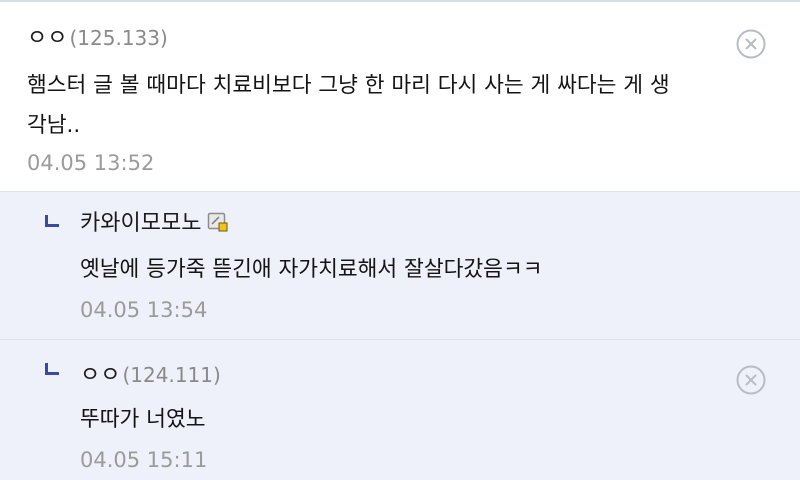 This screenshot has height=480, width=800. Describe the element at coordinates (144, 310) in the screenshot. I see `reply-timestamp: 04.05 13:54` at that location.